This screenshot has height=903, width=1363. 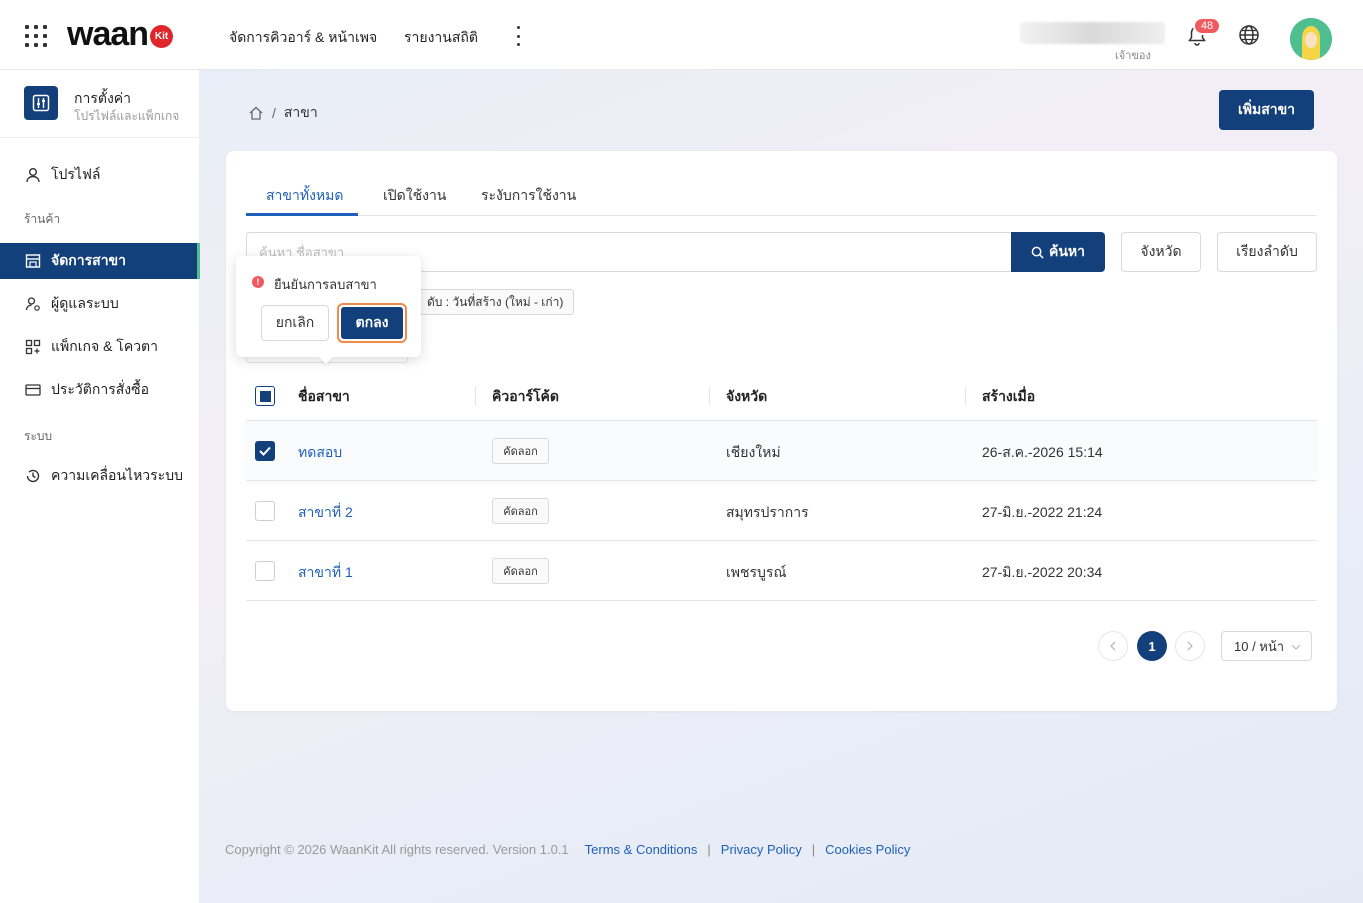 What do you see at coordinates (1037, 252) in the screenshot?
I see `search-icon` at bounding box center [1037, 252].